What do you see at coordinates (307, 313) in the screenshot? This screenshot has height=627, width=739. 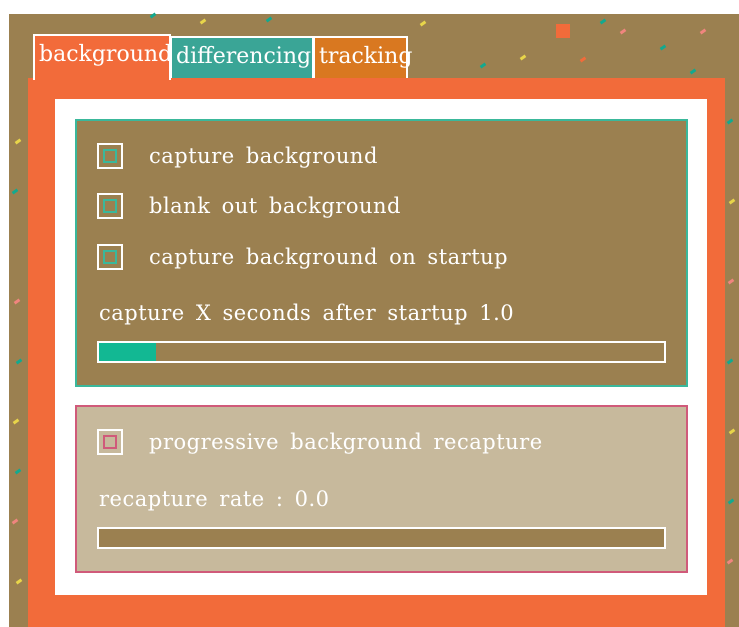 I see `capture-delay-label: capture X seconds after startup 1.0` at bounding box center [307, 313].